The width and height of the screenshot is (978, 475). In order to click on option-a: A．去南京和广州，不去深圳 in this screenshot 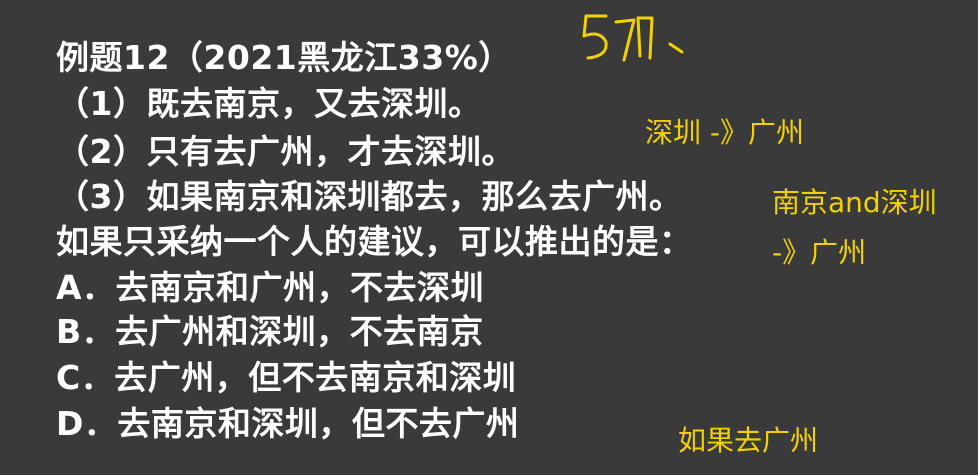, I will do `click(270, 287)`.